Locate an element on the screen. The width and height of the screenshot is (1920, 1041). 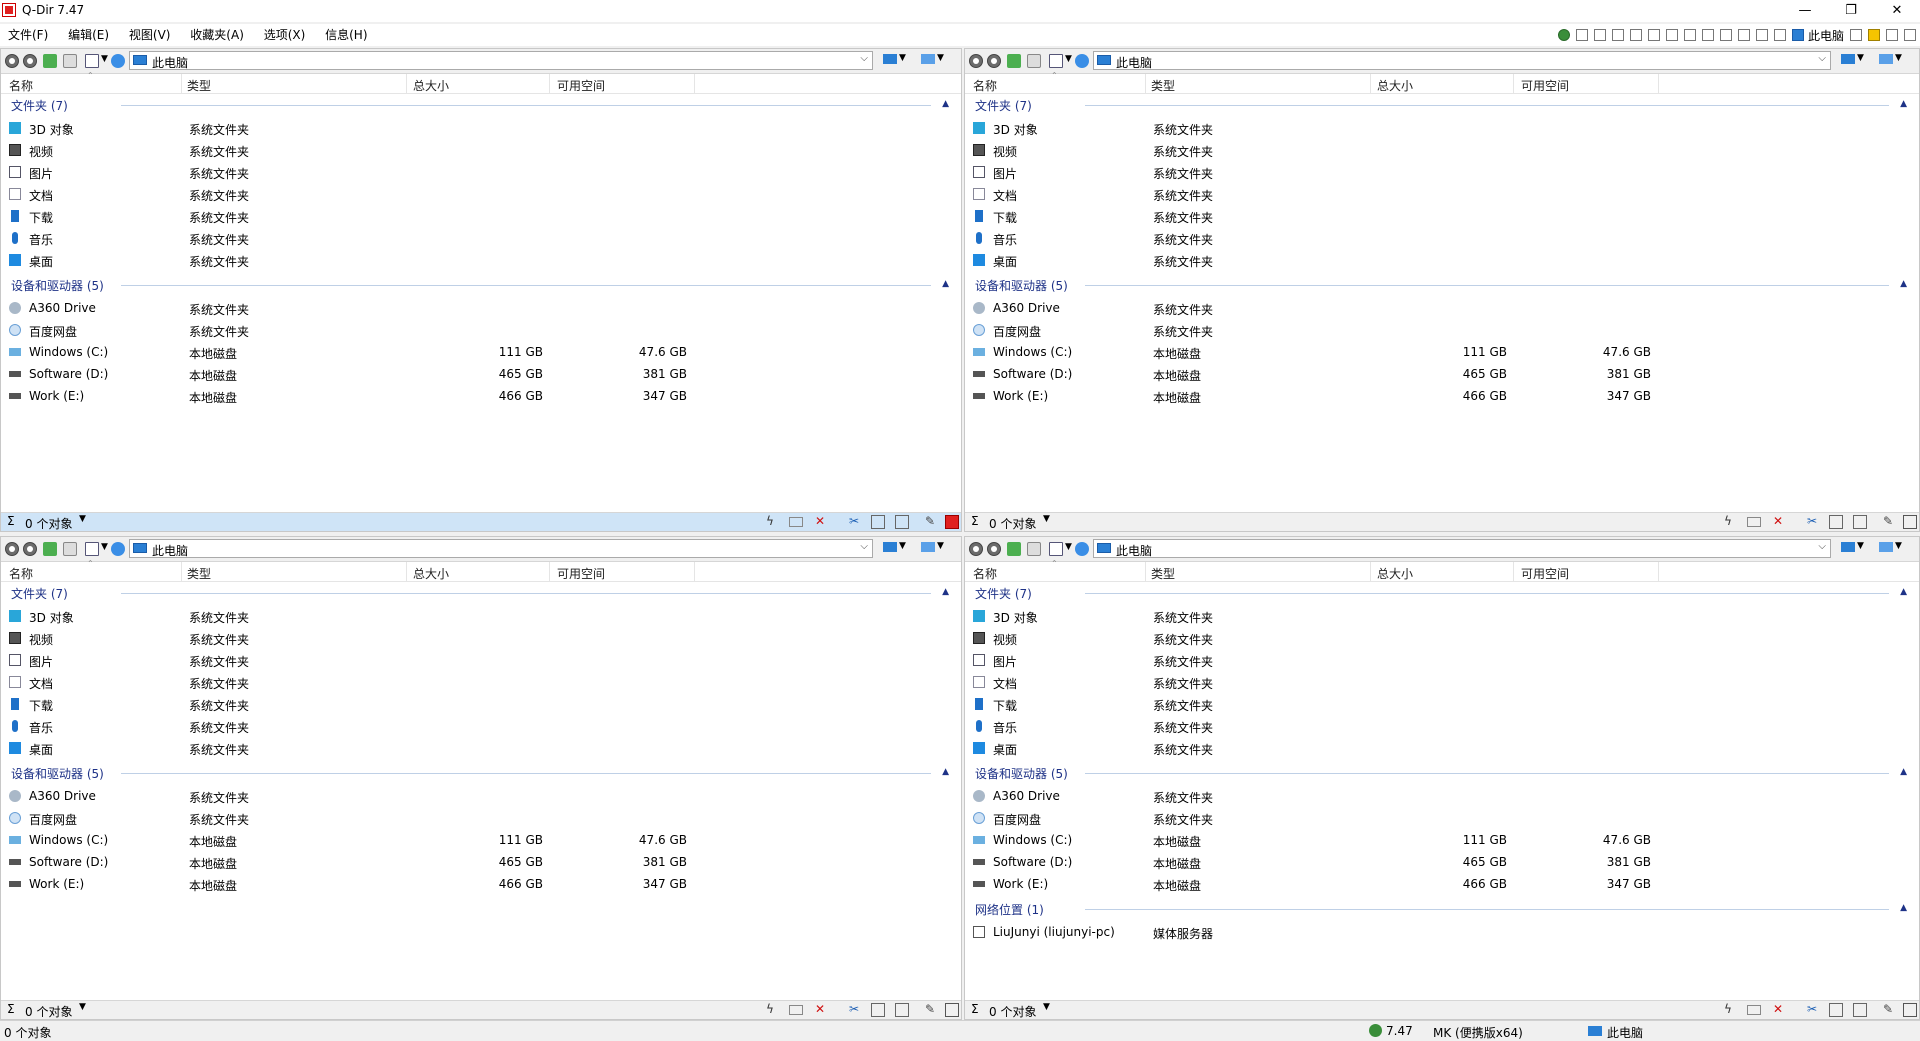
list-item: 百度网盘 系统文件夹 is located at coordinates (1442, 330).